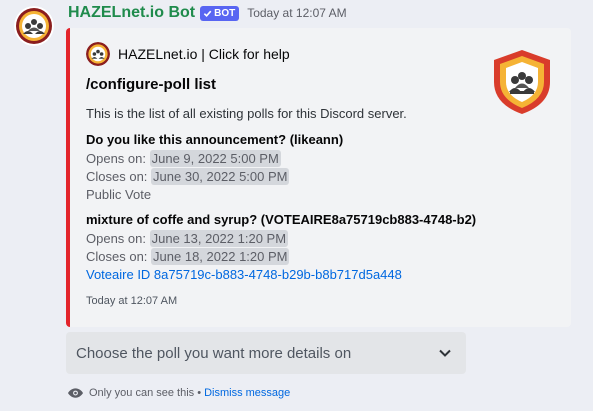 This screenshot has height=411, width=593. I want to click on poll-name: Do you like this announcement? (likeann), so click(215, 139).